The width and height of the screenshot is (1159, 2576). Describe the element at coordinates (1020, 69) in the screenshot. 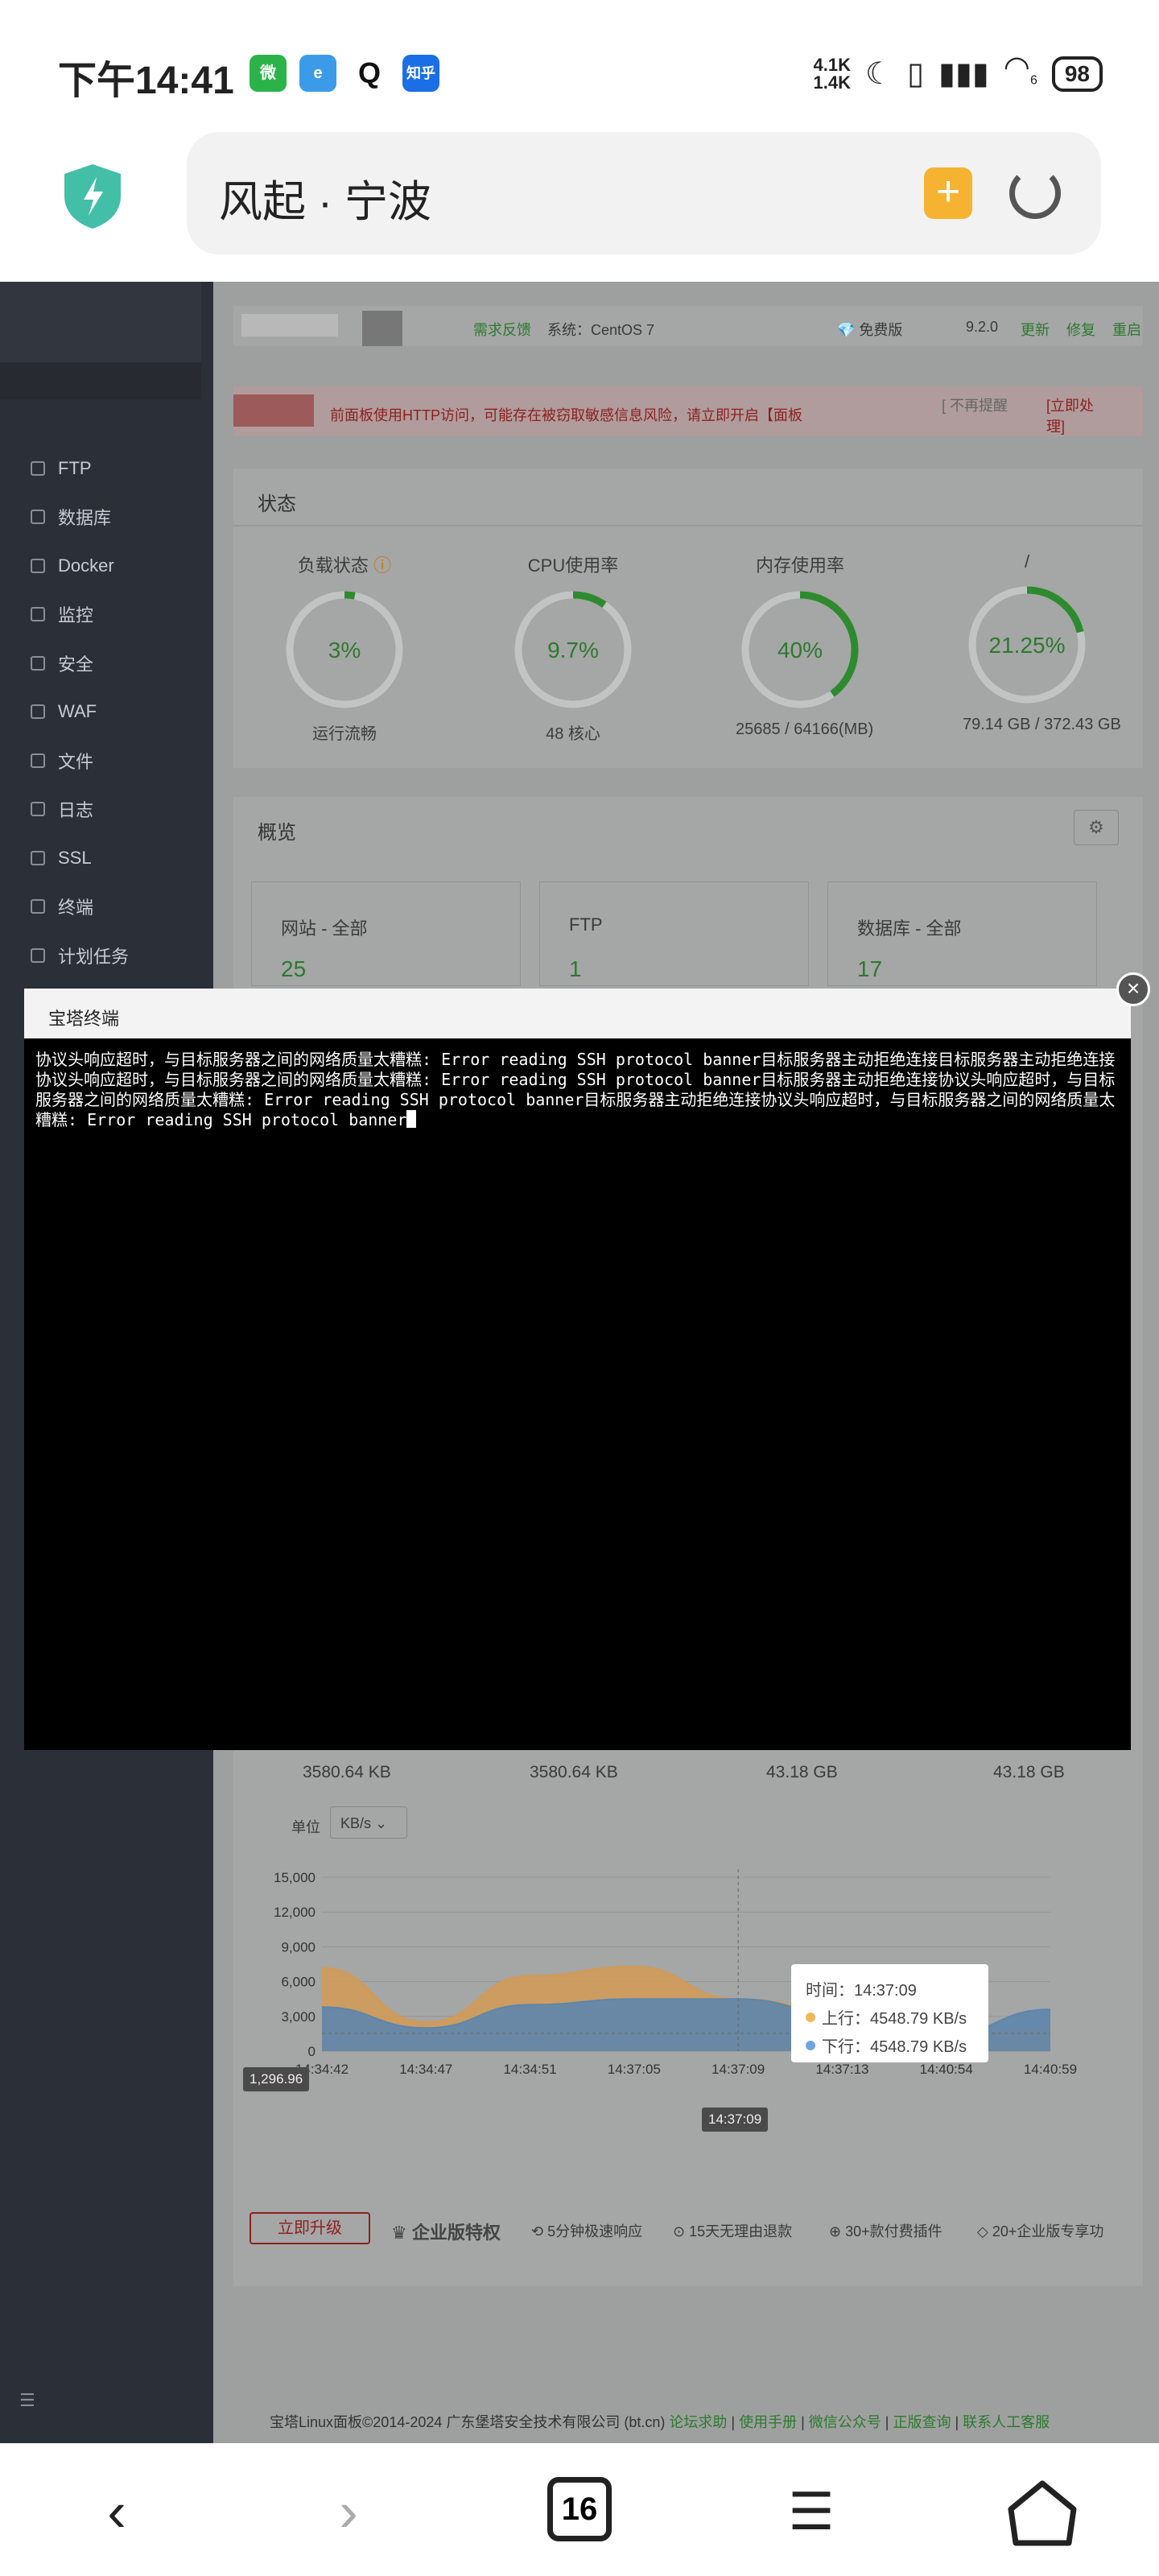

I see `wifi-icon: ◠6` at that location.